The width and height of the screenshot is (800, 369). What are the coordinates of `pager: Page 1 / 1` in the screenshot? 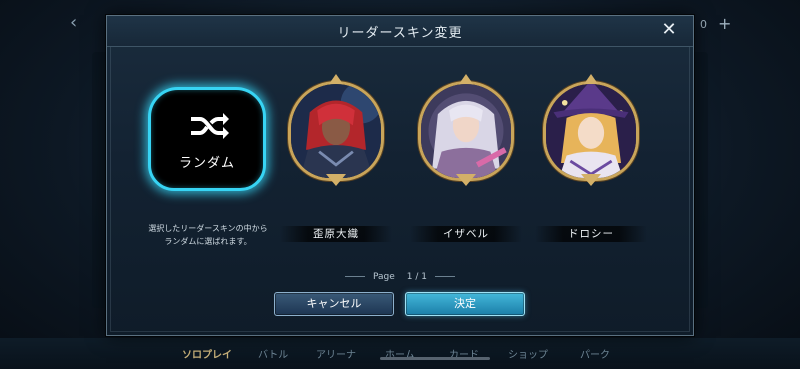 It's located at (400, 277).